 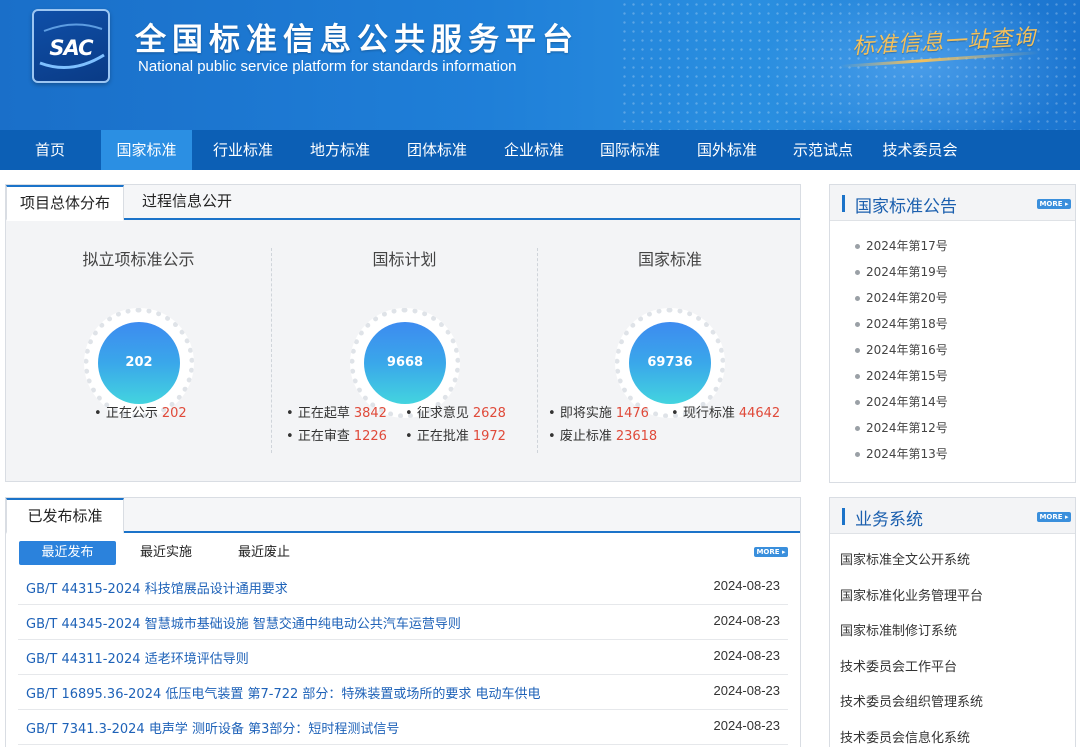 What do you see at coordinates (901, 375) in the screenshot?
I see `announcement-link: 2024年第15号` at bounding box center [901, 375].